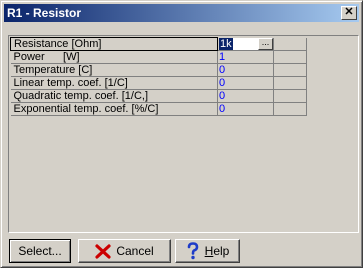 The width and height of the screenshot is (363, 268). I want to click on title-bar: R1 - Resistor ✕, so click(181, 13).